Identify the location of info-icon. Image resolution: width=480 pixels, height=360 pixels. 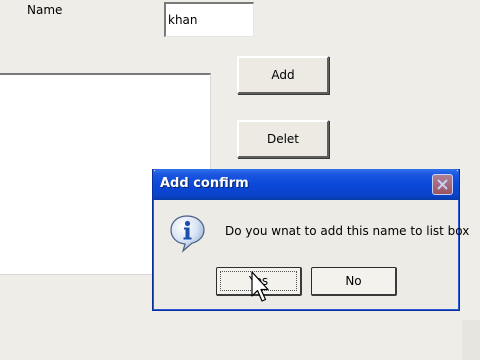
(187, 234).